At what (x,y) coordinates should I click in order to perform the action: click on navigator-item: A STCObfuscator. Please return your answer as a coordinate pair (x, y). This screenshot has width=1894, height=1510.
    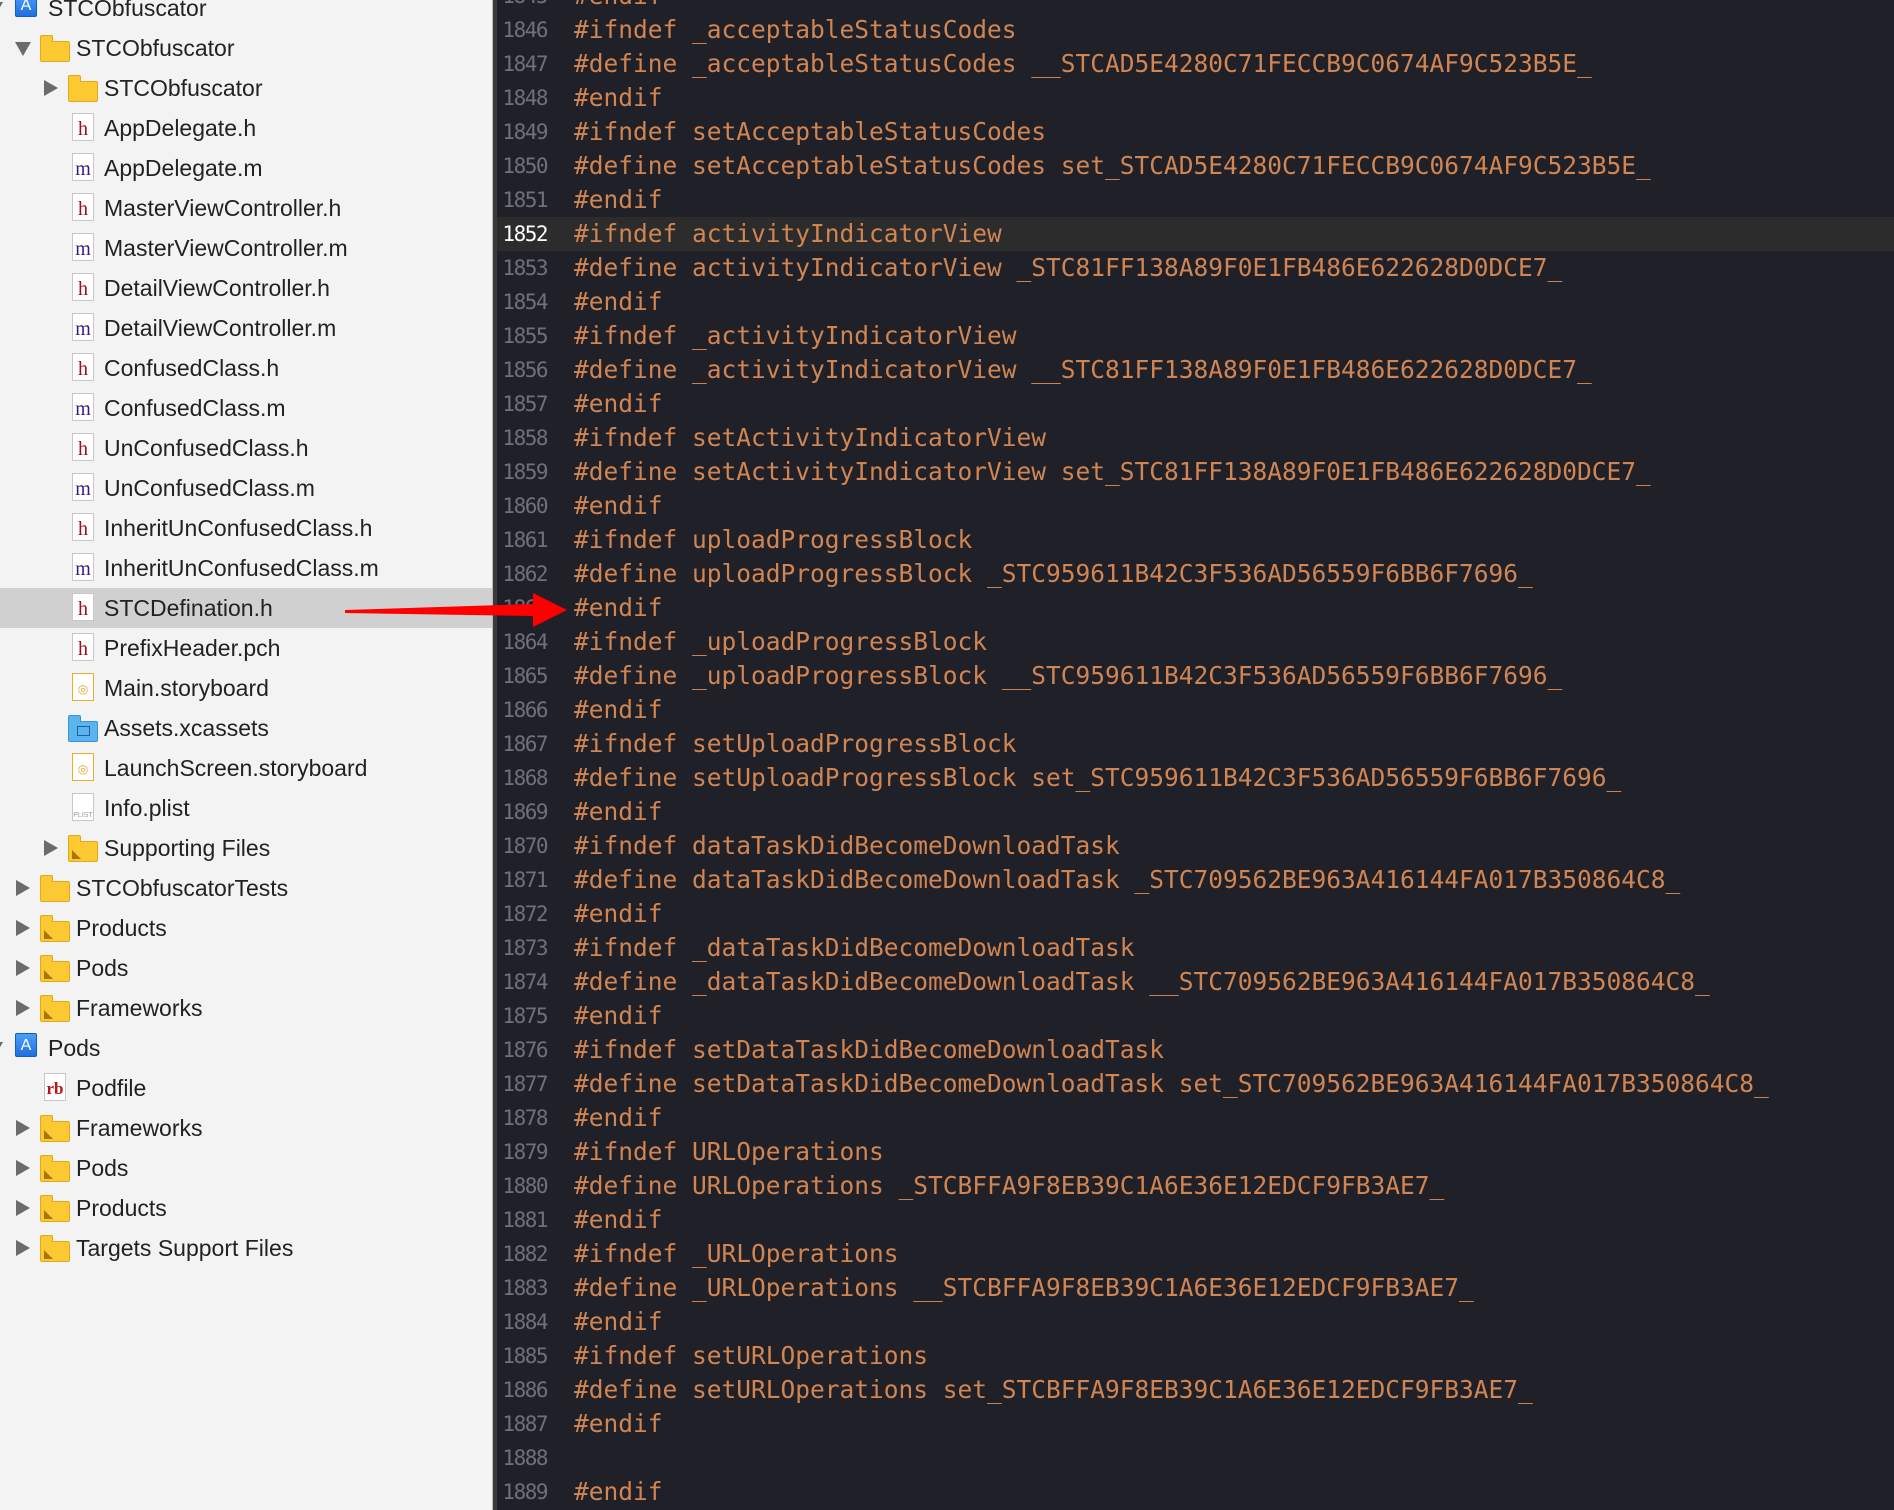
    Looking at the image, I should click on (246, 14).